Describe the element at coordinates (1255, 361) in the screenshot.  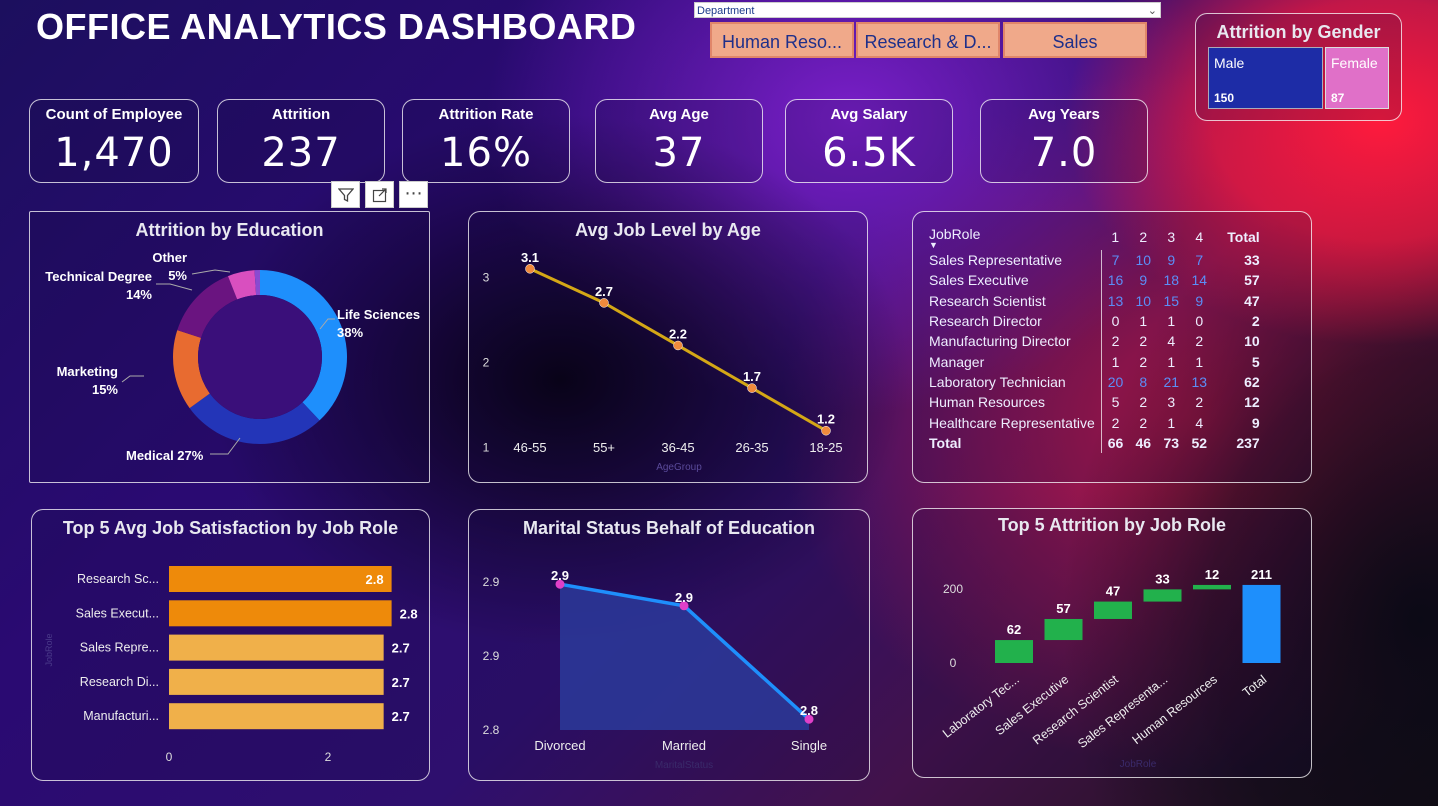
I see `total-cell: 5` at that location.